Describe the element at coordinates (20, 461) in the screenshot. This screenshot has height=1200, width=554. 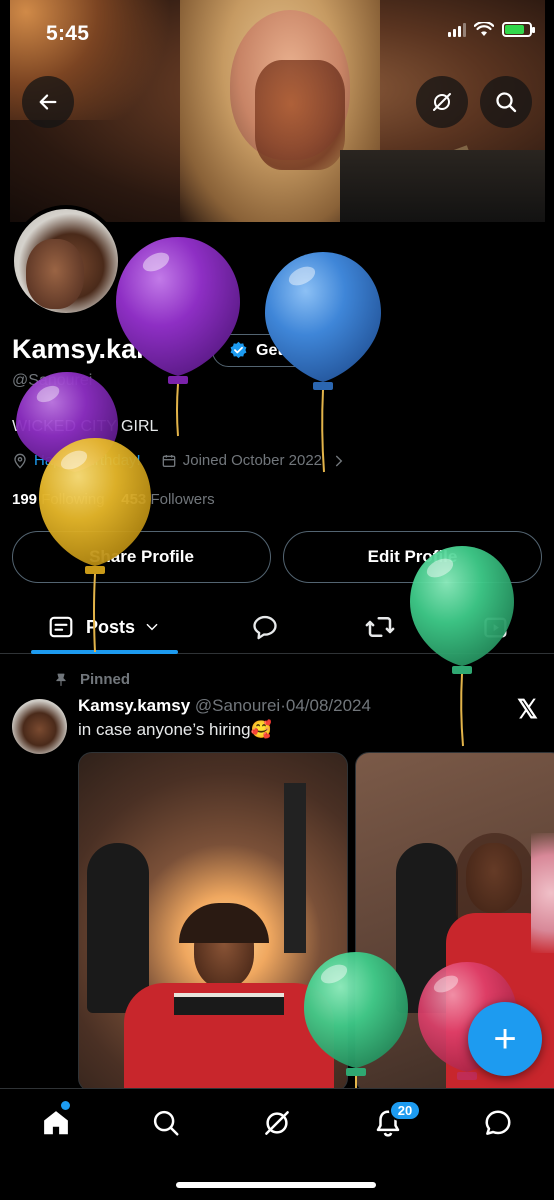
I see `location-pin-icon` at that location.